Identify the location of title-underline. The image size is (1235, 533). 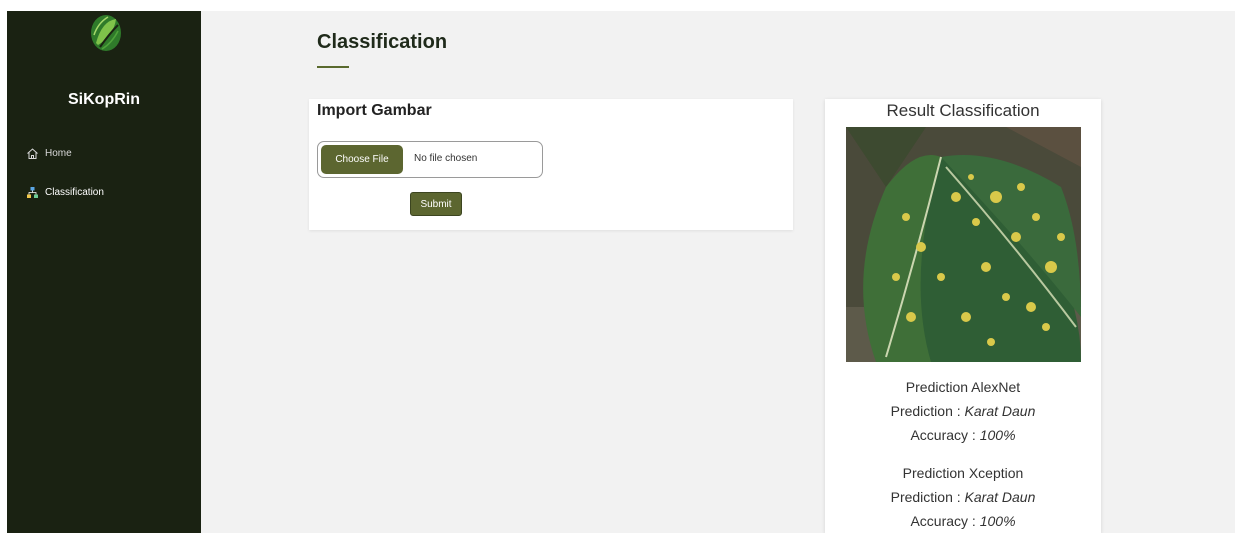
(333, 67).